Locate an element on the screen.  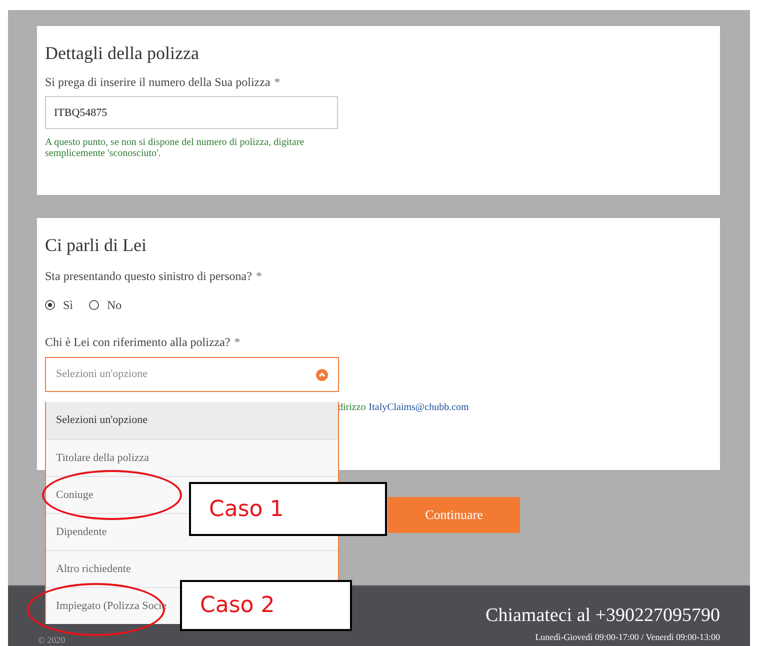
radio-option: Sì is located at coordinates (59, 305).